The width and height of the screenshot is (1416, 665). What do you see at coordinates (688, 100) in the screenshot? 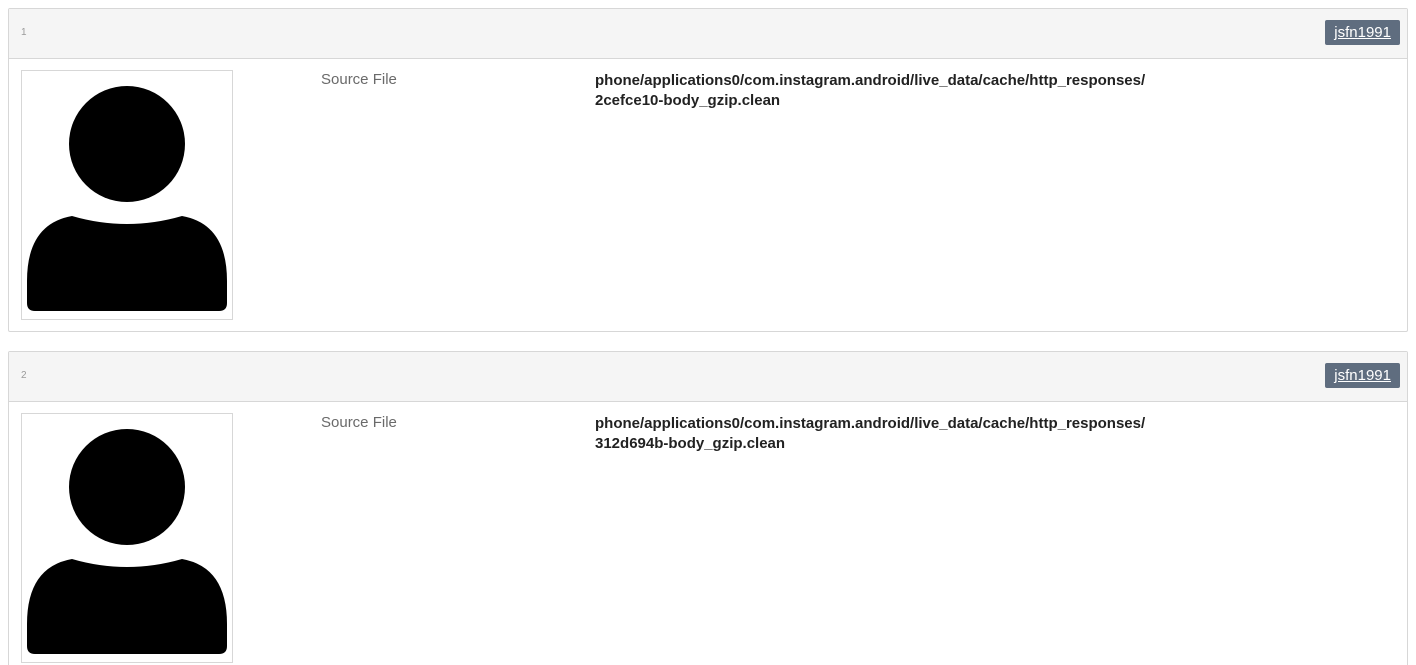
I see `path-line: 2cefce10-body_gzip.clean` at bounding box center [688, 100].